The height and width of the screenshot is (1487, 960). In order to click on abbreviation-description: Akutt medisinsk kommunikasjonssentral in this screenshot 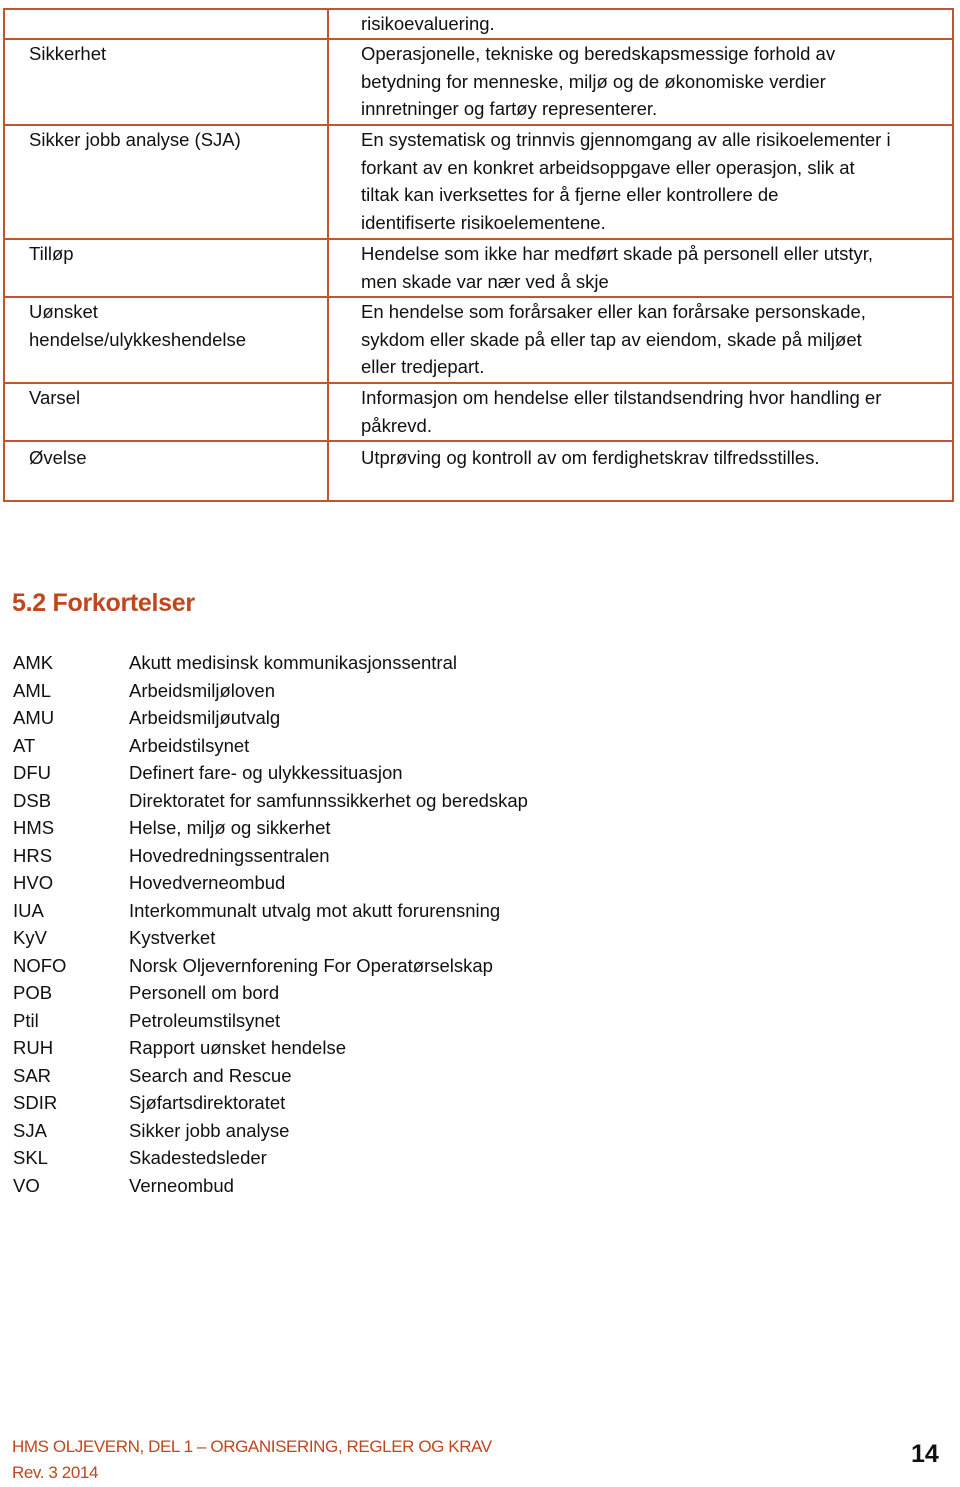, I will do `click(293, 662)`.